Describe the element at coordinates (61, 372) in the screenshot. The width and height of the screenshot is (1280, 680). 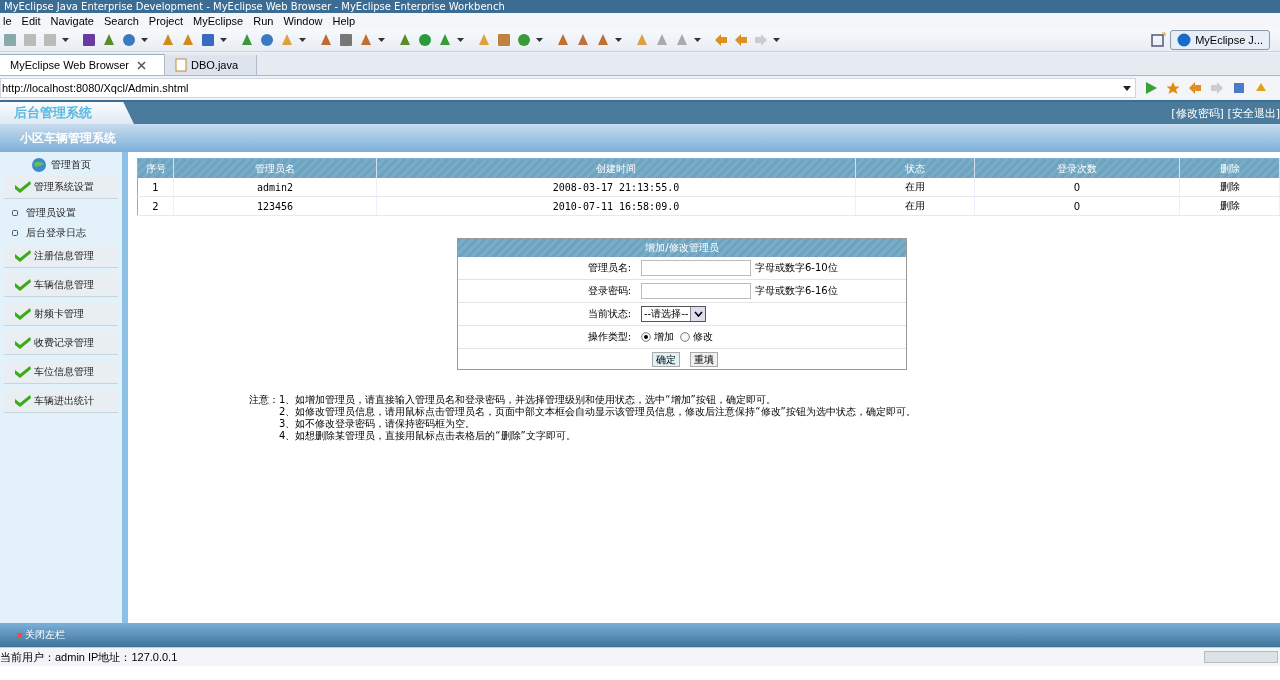
I see `sidebar-item: 车位信息管理` at that location.